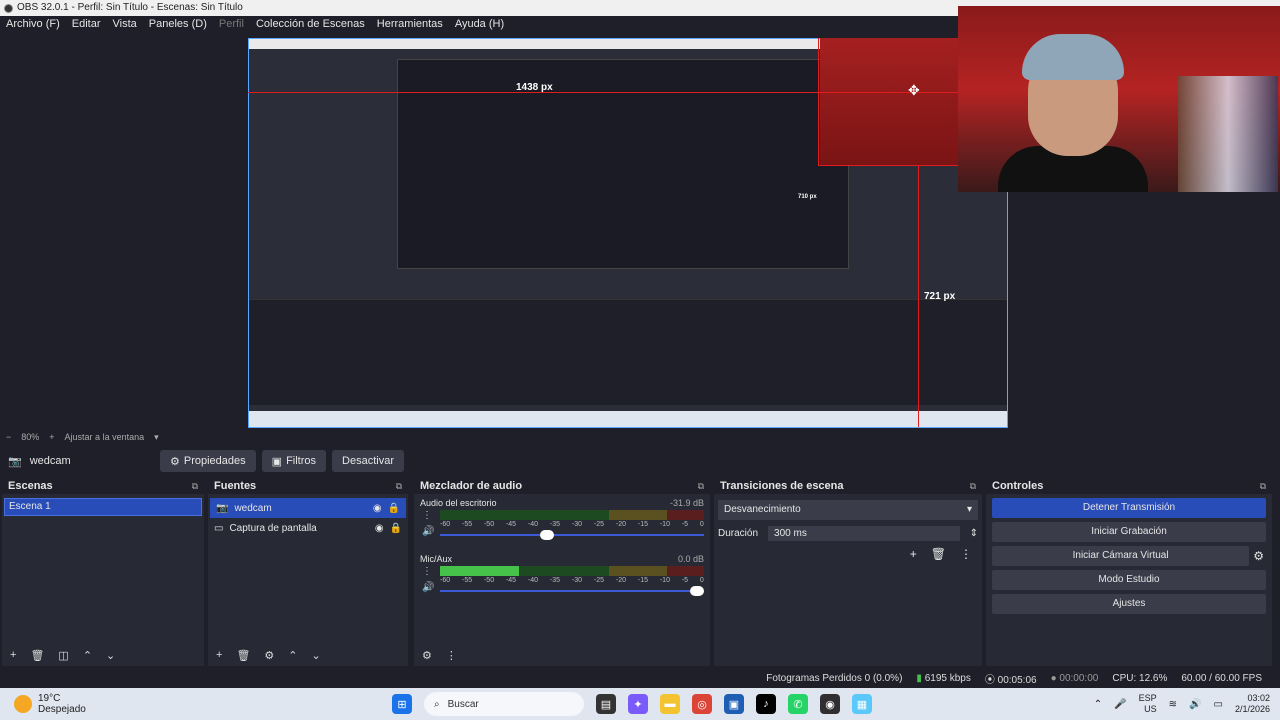 The image size is (1280, 720). What do you see at coordinates (734, 704) in the screenshot?
I see `app-icon: ▣` at bounding box center [734, 704].